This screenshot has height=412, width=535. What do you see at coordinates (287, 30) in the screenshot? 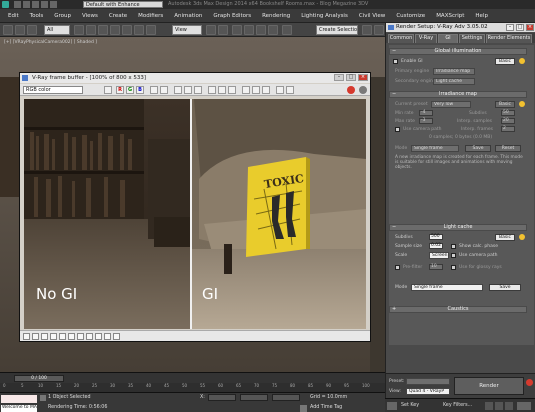
I see `edit-named-selection-icon` at bounding box center [287, 30].